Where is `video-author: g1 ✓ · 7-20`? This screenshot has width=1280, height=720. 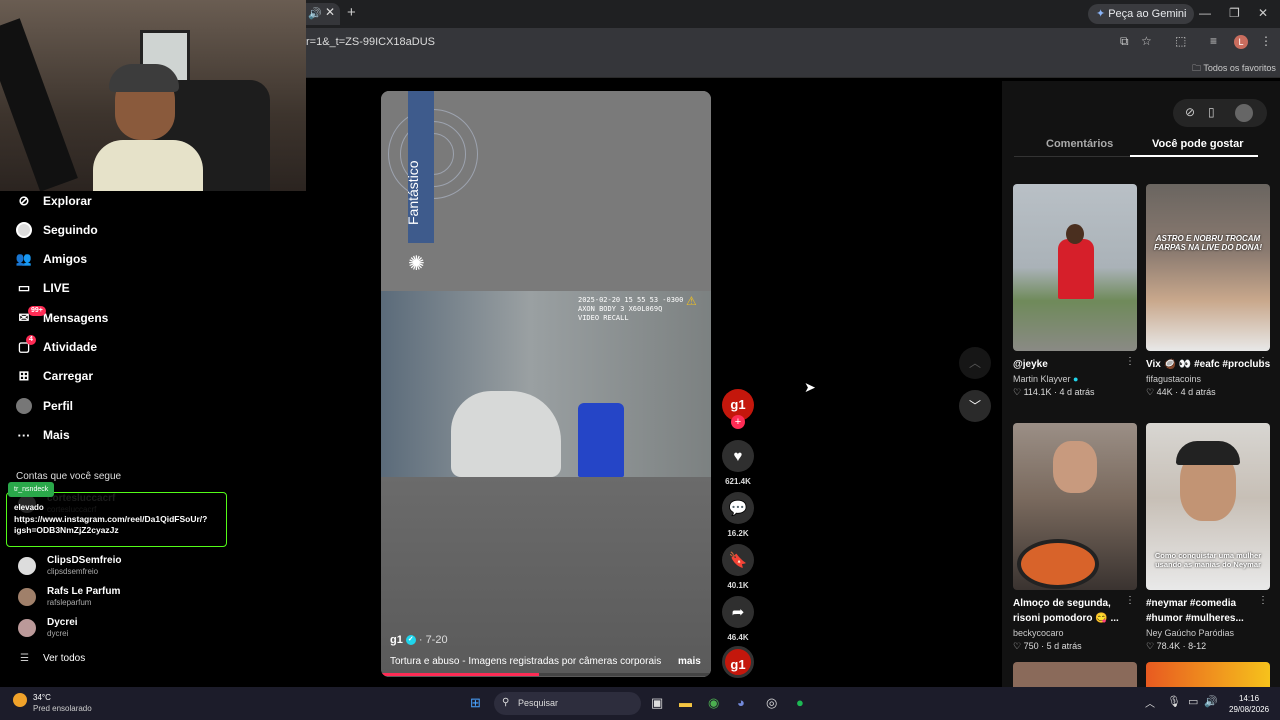
video-author: g1 ✓ · 7-20 is located at coordinates (419, 640).